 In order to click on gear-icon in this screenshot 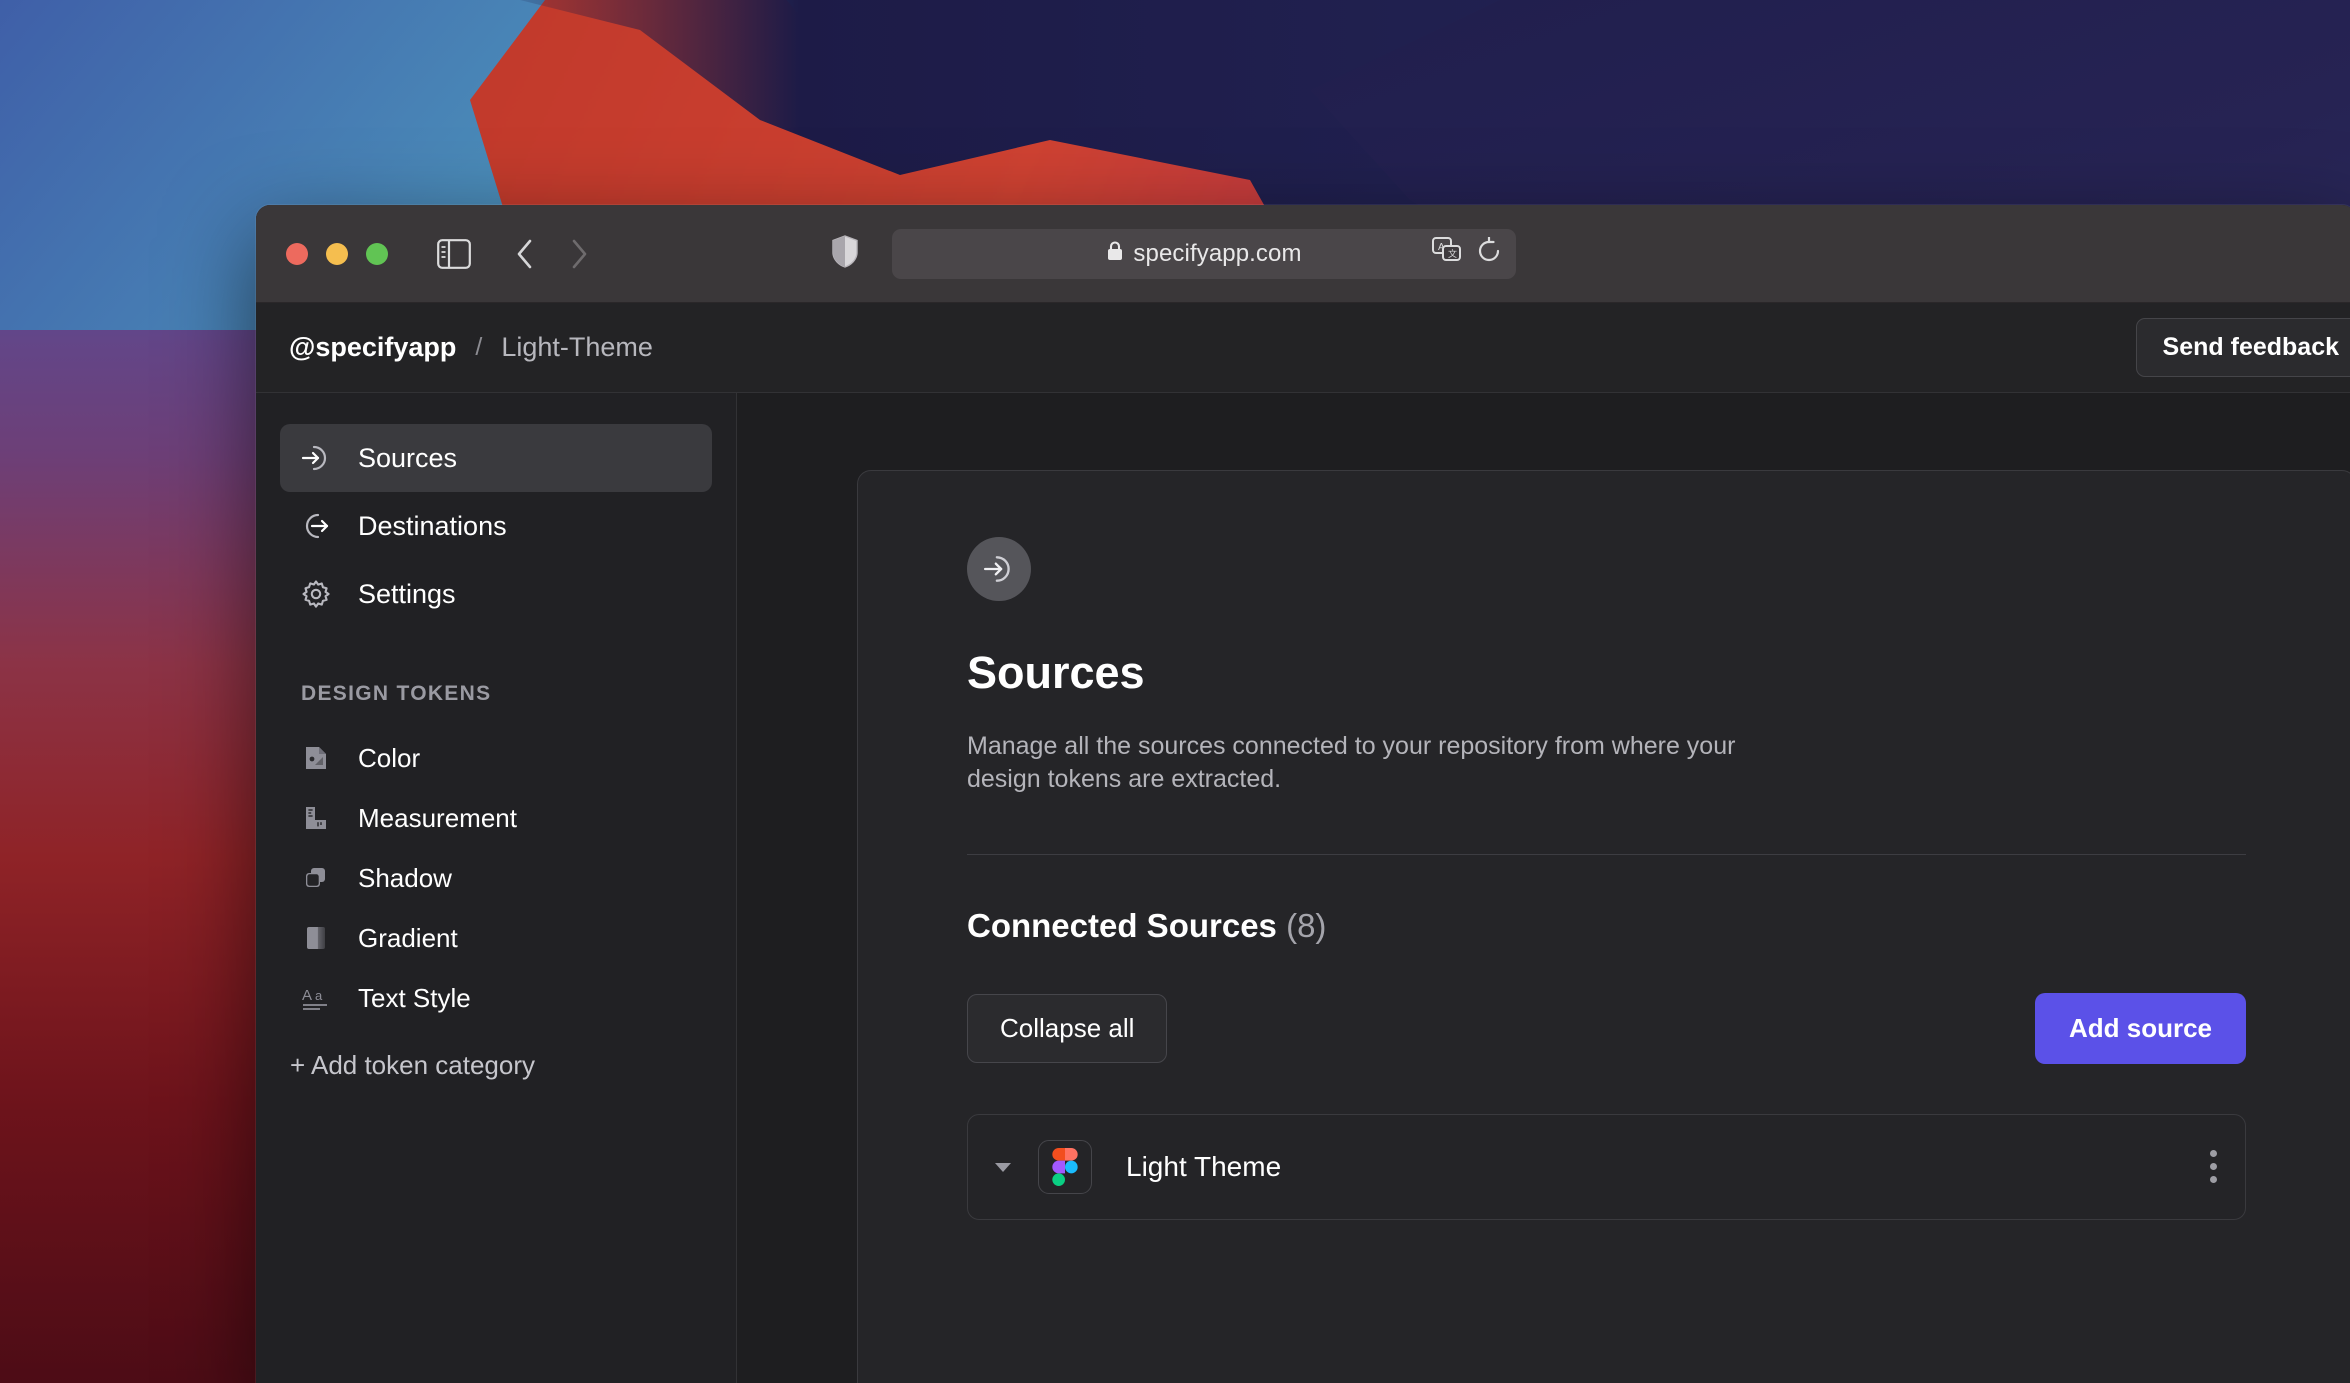, I will do `click(316, 594)`.